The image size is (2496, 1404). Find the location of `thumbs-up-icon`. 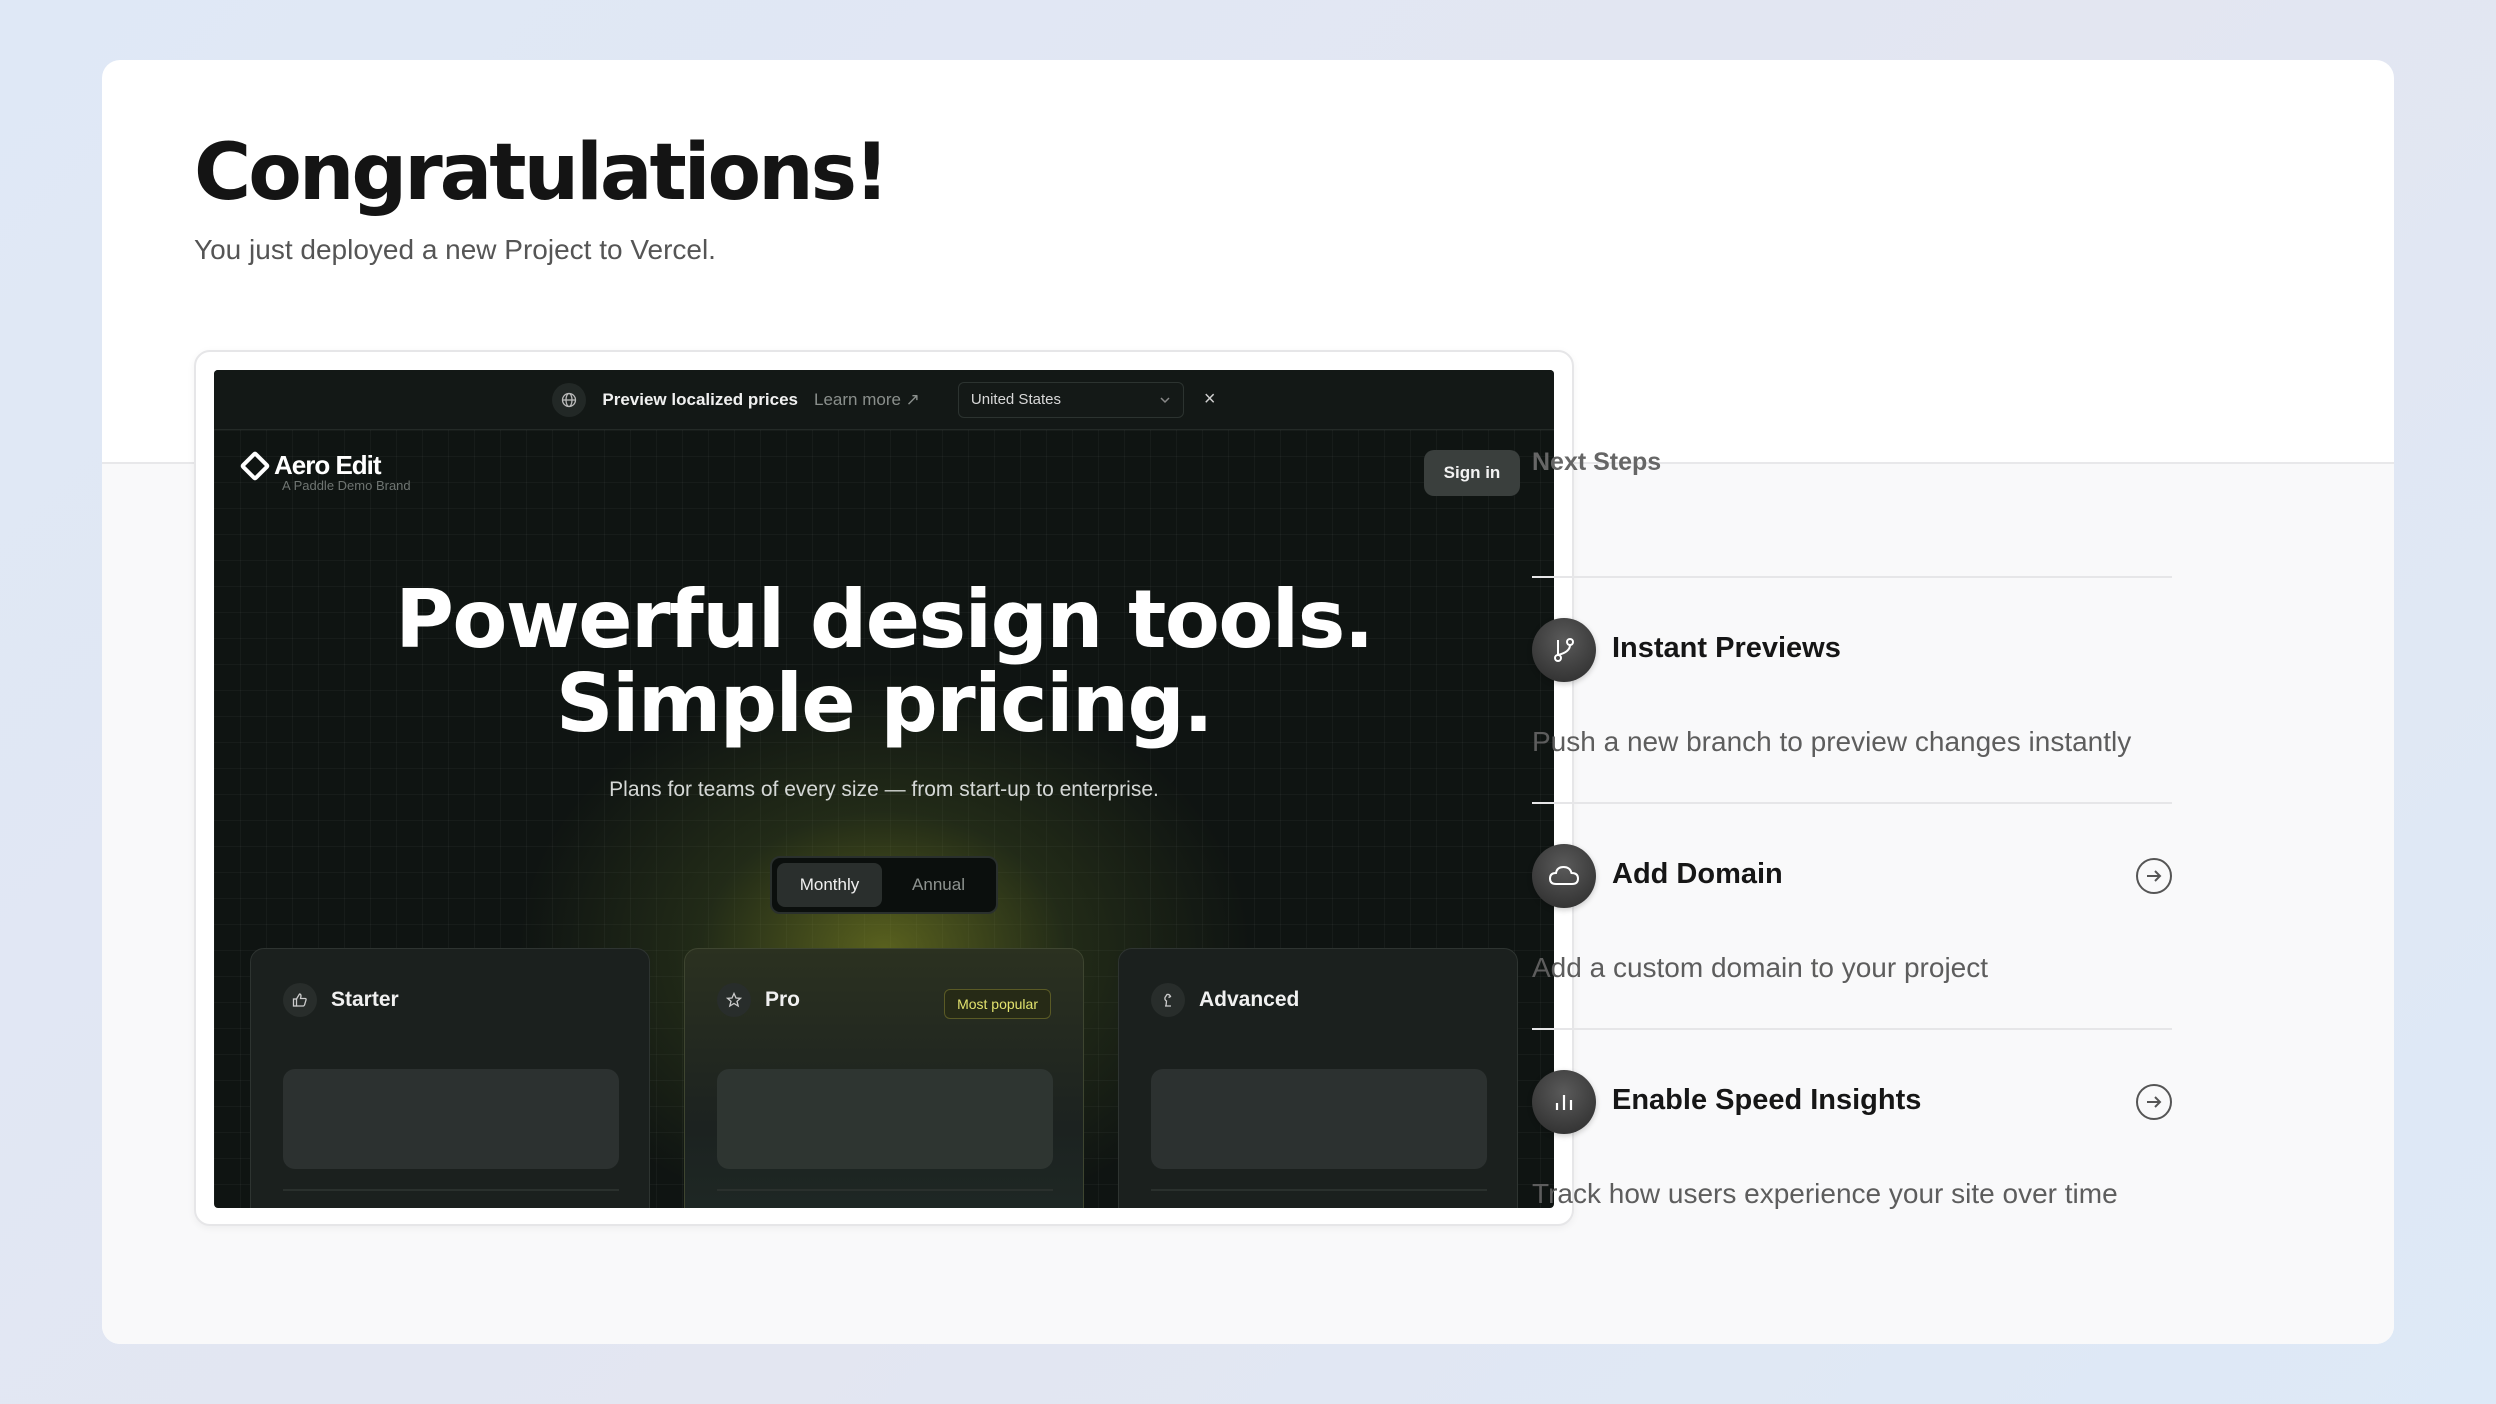

thumbs-up-icon is located at coordinates (300, 1000).